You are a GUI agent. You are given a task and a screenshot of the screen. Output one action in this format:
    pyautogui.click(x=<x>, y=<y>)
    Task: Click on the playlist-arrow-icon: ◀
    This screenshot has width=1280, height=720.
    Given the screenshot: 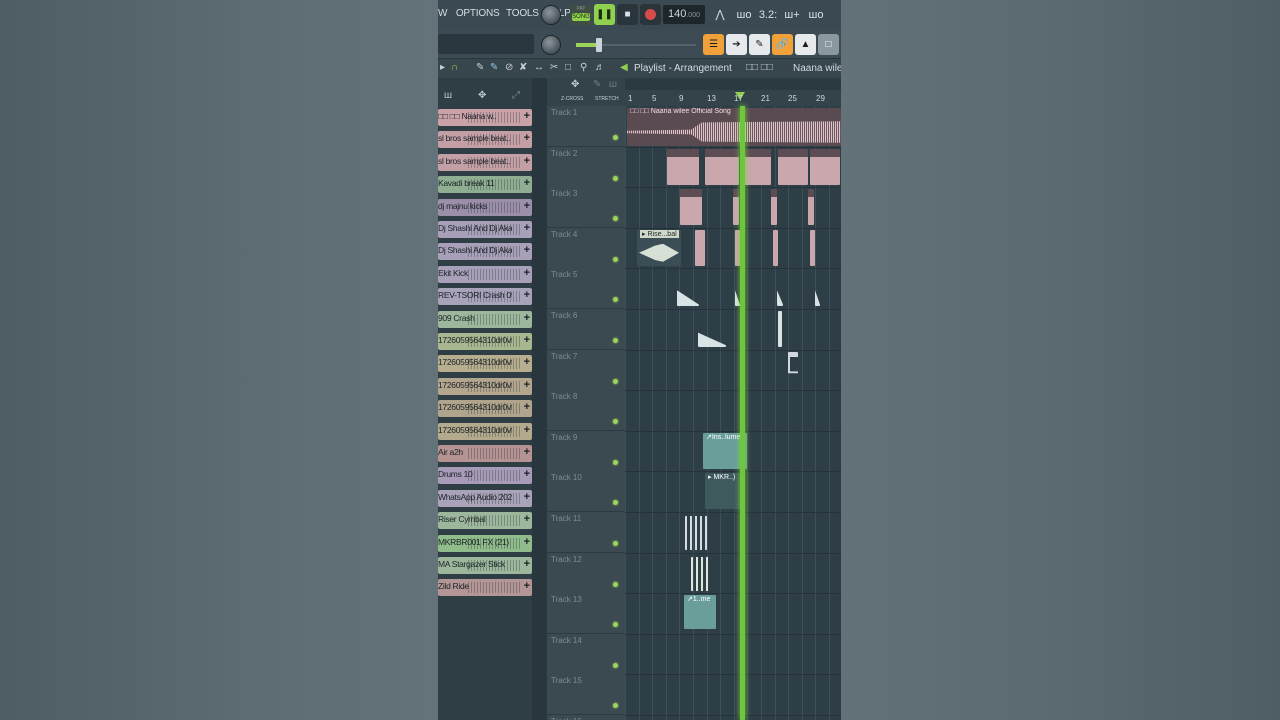 What is the action you would take?
    pyautogui.click(x=624, y=67)
    